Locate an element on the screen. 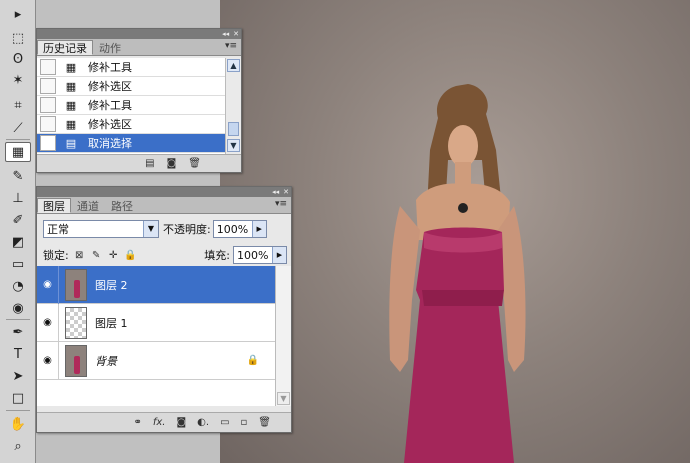  new-layer-icon: ▫ is located at coordinates (244, 422).